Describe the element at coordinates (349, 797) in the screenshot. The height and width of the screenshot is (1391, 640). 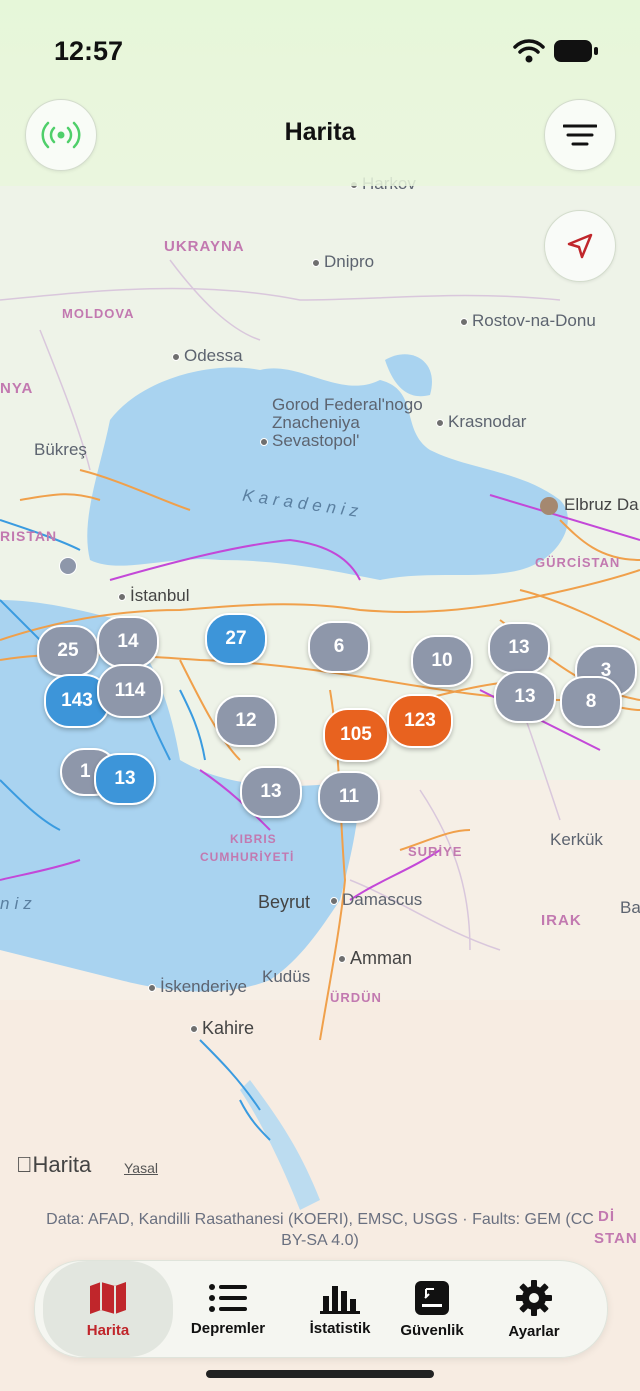
I see `quake-cluster: 11` at that location.